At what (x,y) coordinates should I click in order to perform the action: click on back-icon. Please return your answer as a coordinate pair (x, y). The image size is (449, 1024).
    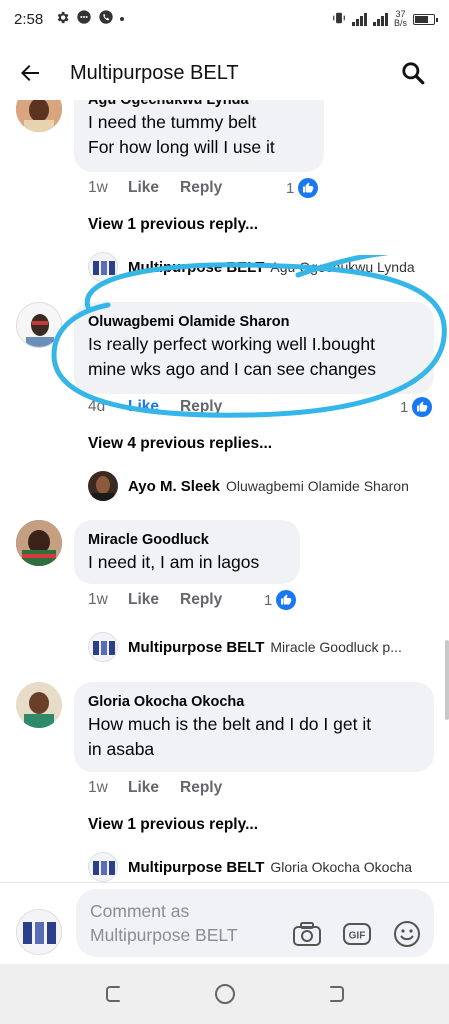
    Looking at the image, I should click on (335, 994).